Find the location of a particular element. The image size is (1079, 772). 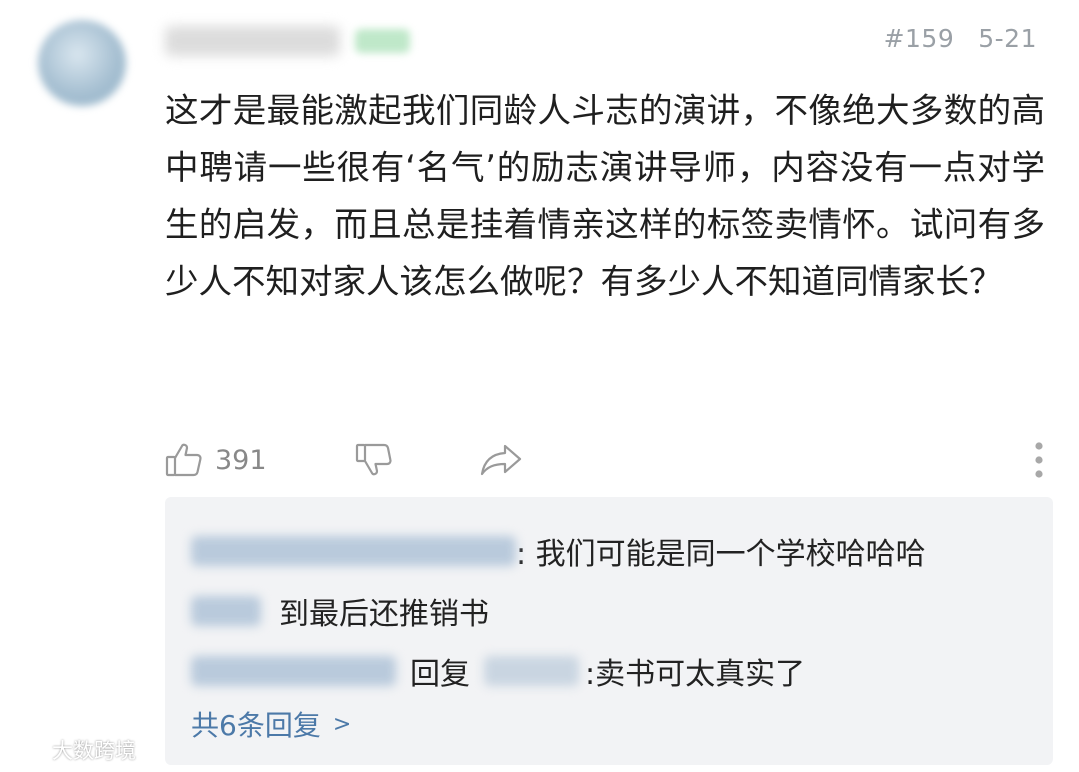

username-blurred is located at coordinates (252, 41).